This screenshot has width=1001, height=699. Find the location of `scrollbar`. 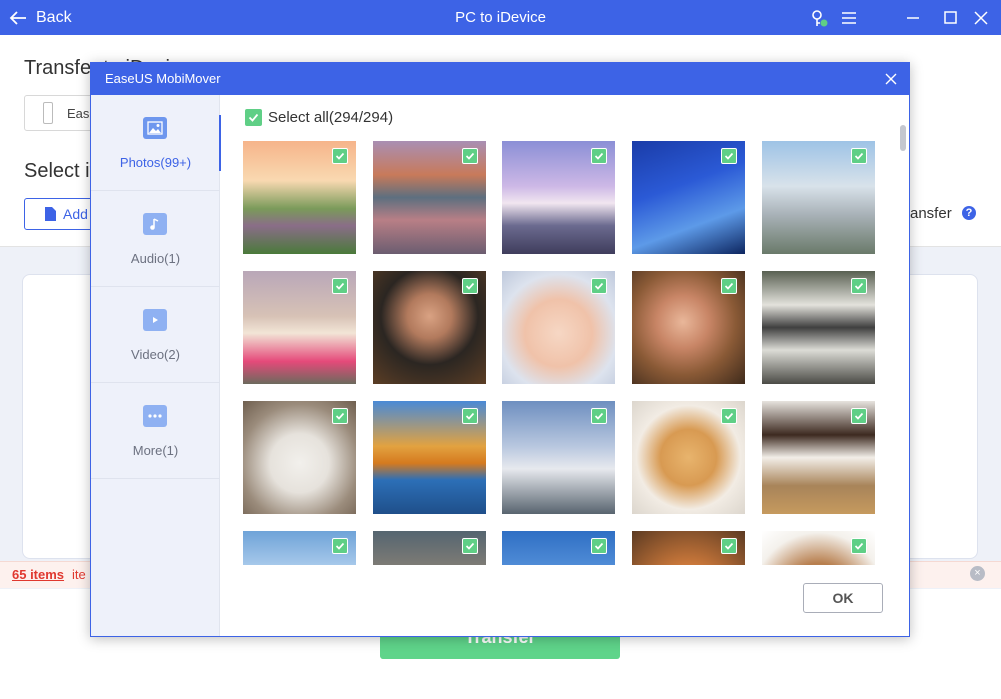

scrollbar is located at coordinates (903, 345).